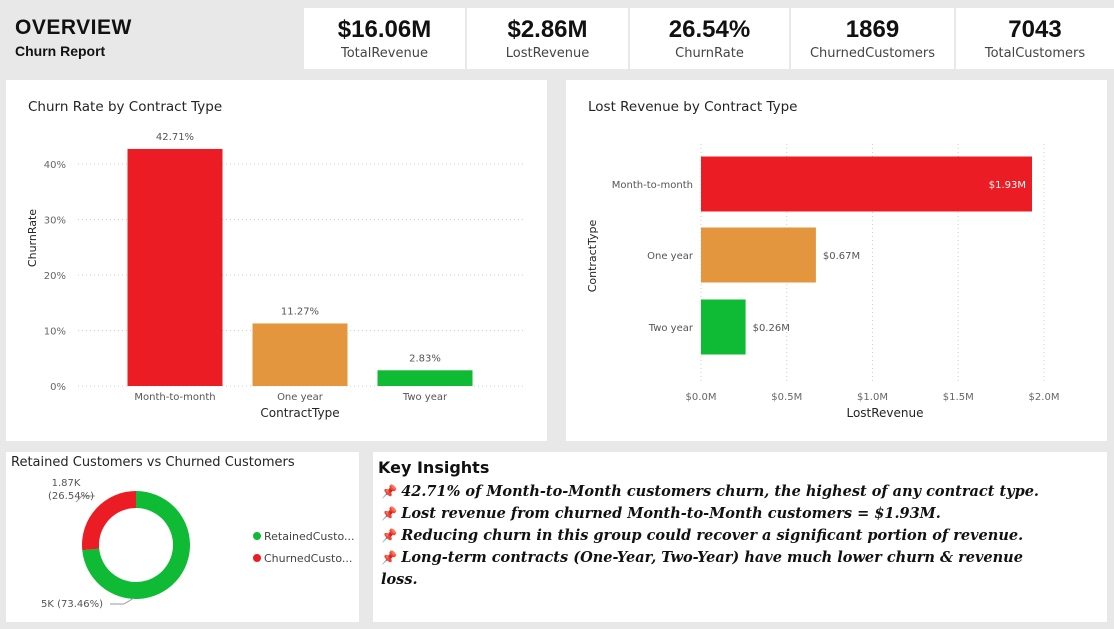 The image size is (1114, 629). I want to click on data-label: $0.67M, so click(841, 256).